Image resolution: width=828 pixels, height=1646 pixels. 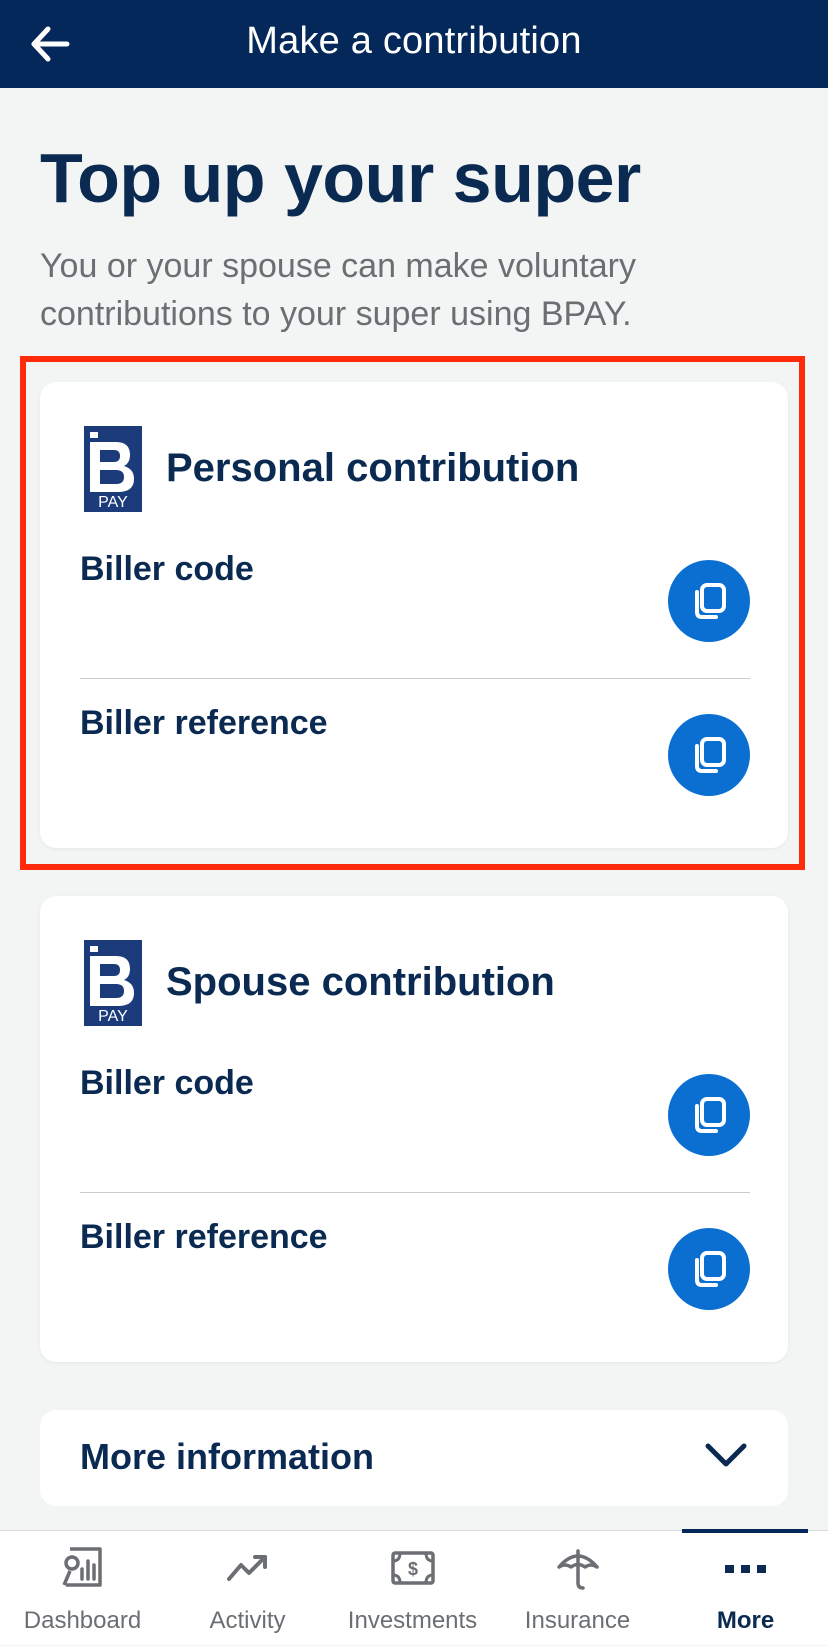 What do you see at coordinates (745, 1620) in the screenshot?
I see `tab-label: More` at bounding box center [745, 1620].